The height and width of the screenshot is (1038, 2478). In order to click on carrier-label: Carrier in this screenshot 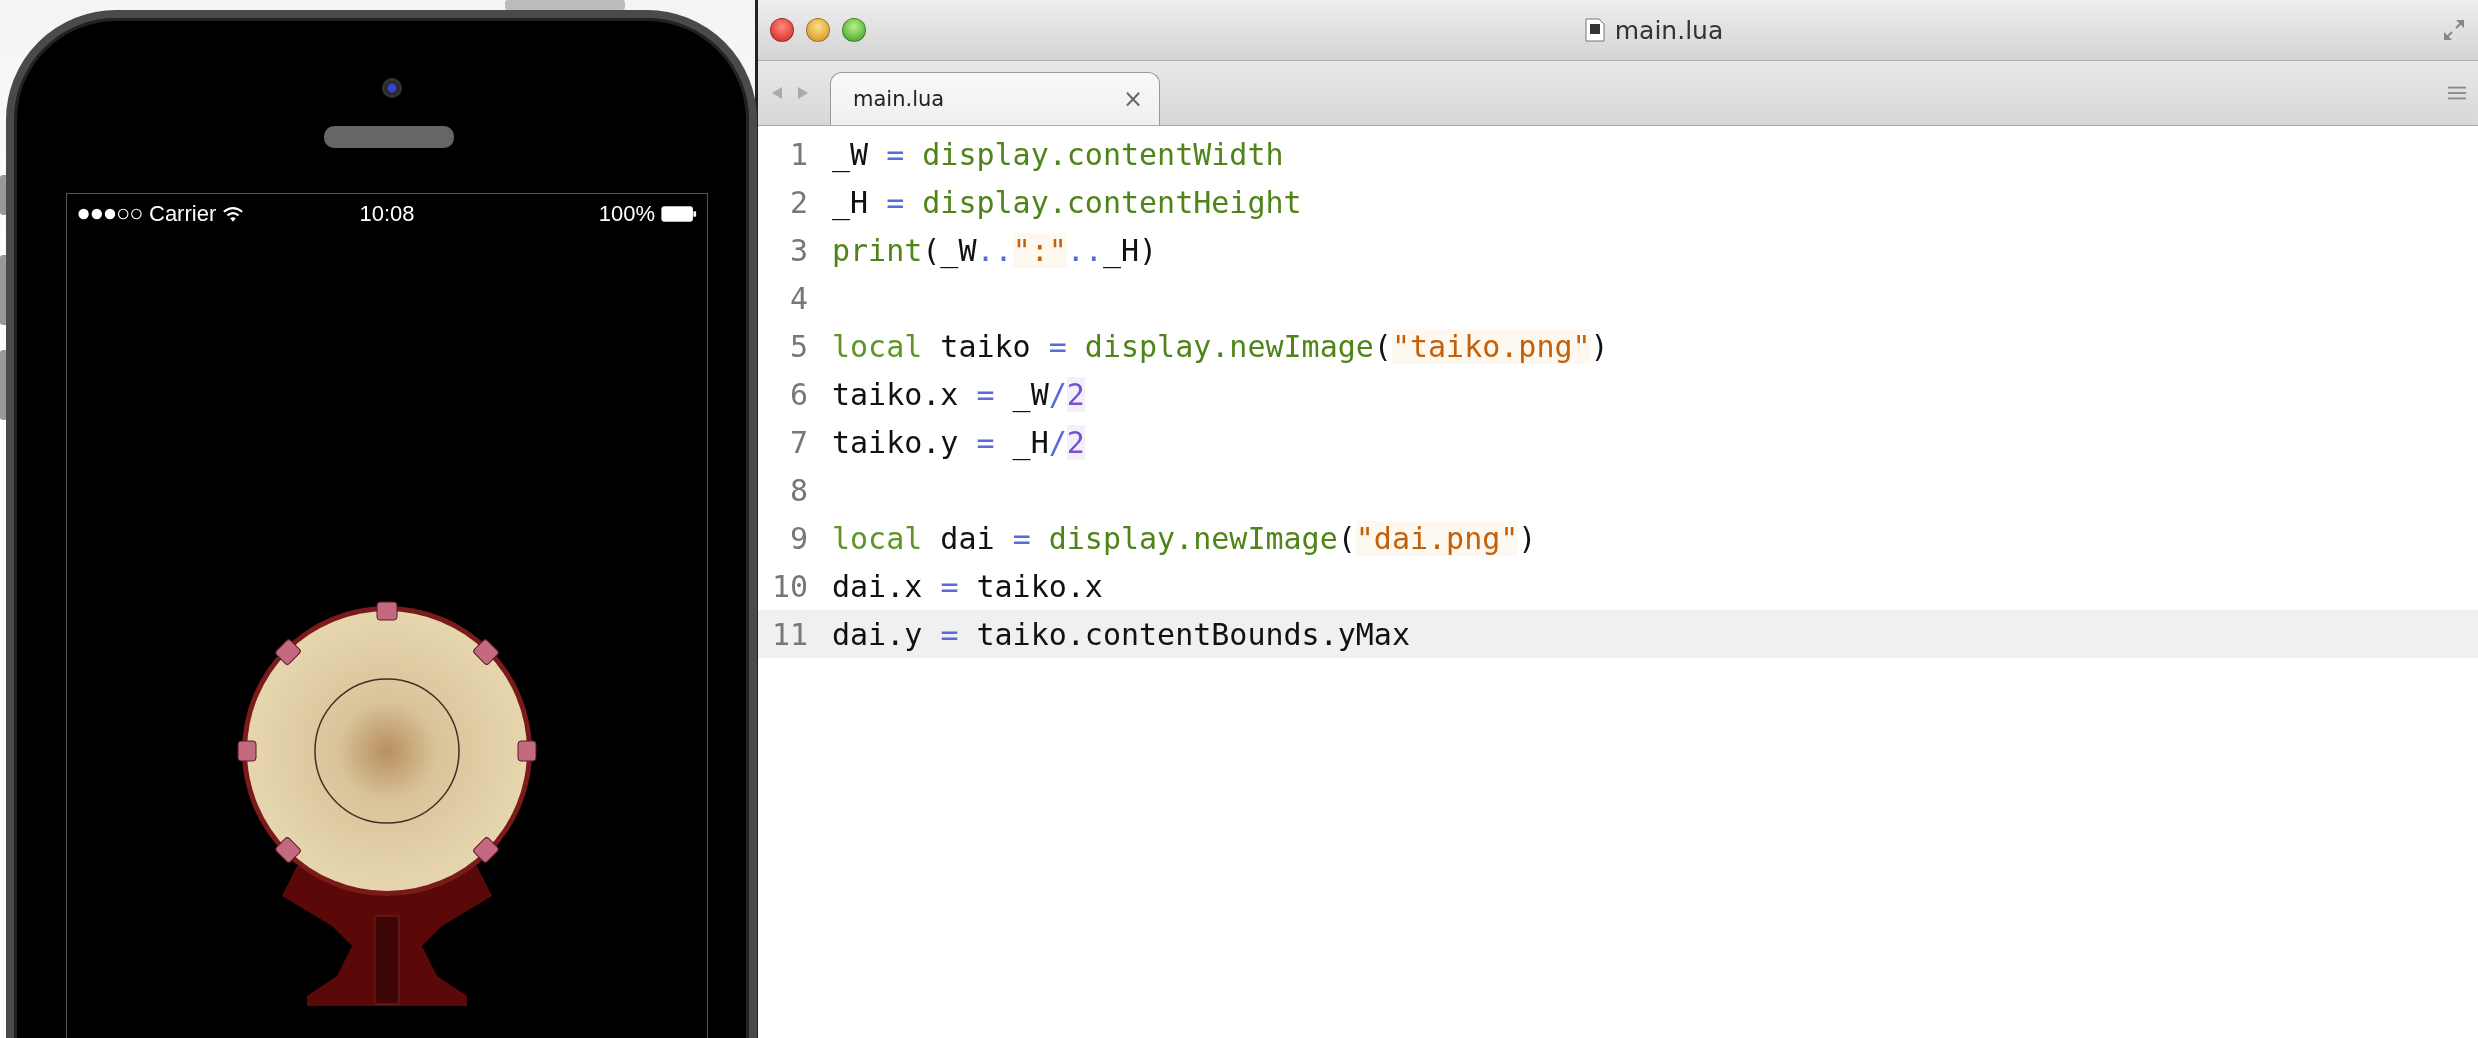, I will do `click(183, 214)`.